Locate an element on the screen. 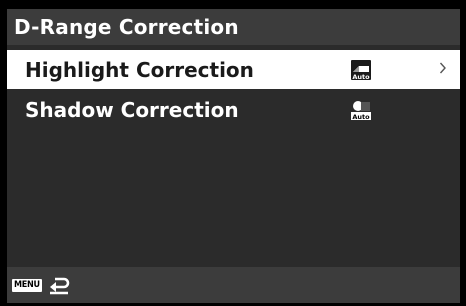  highlight-correction-auto-icon: Auto is located at coordinates (361, 70).